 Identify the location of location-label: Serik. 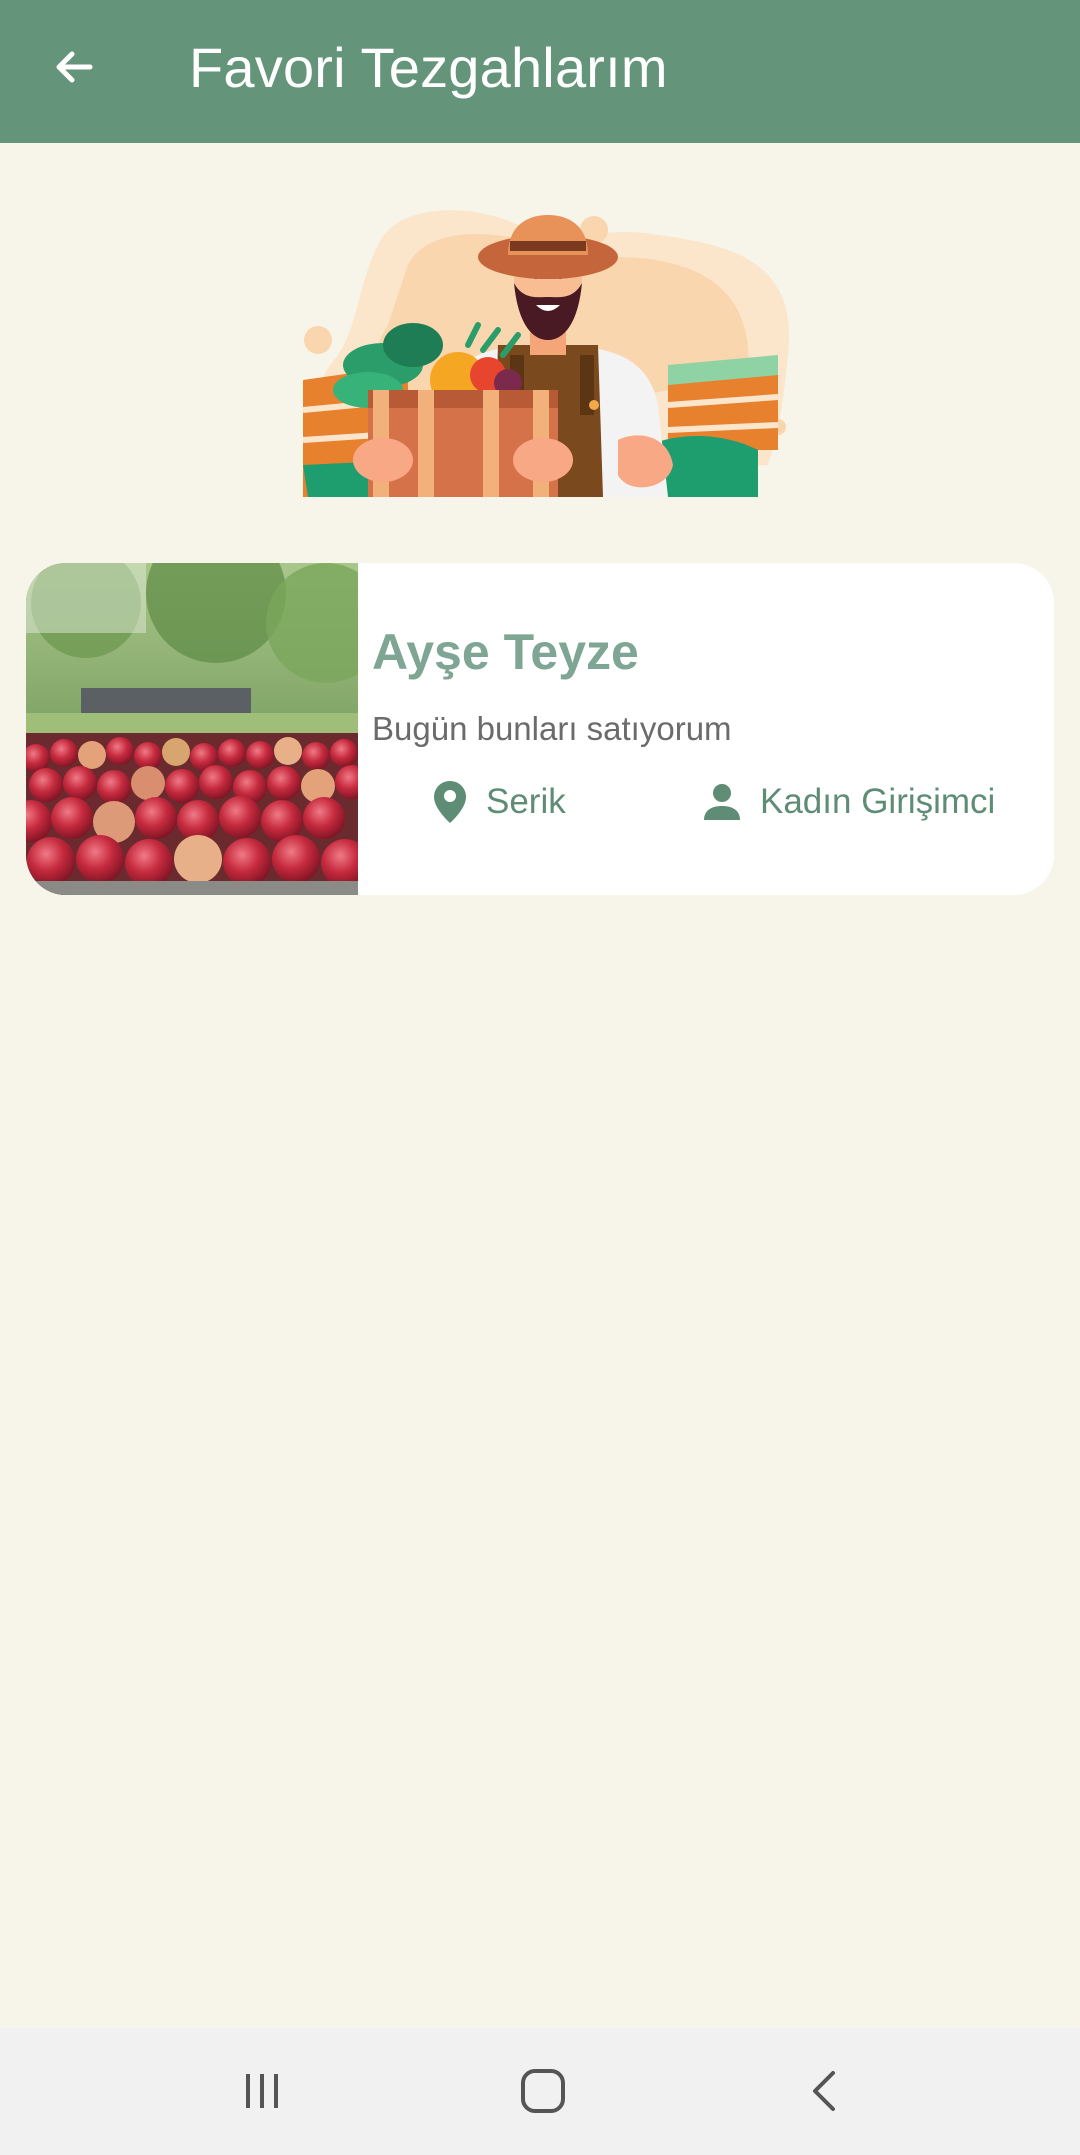
(526, 801).